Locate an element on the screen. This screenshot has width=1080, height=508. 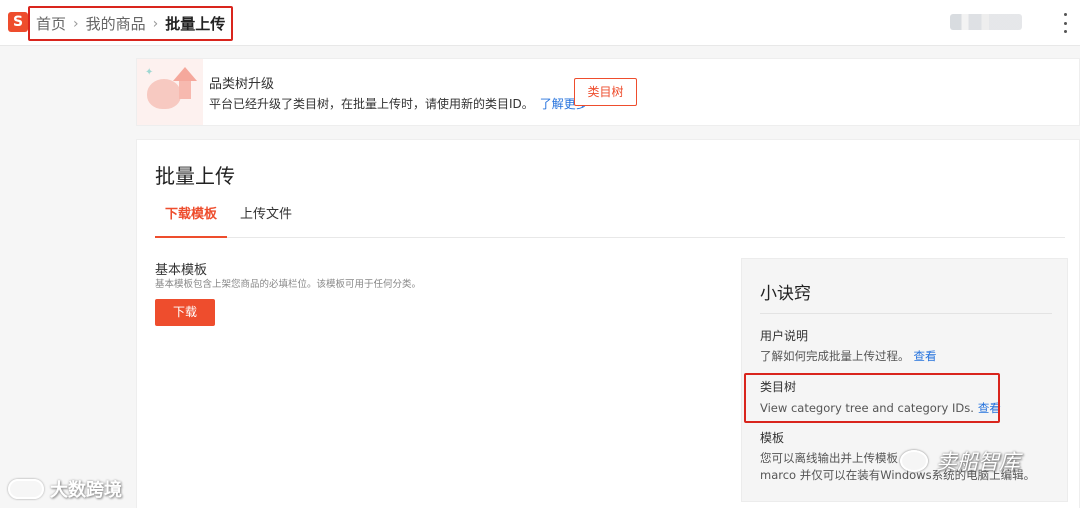
tip-template-heading: 模板 is located at coordinates (772, 438).